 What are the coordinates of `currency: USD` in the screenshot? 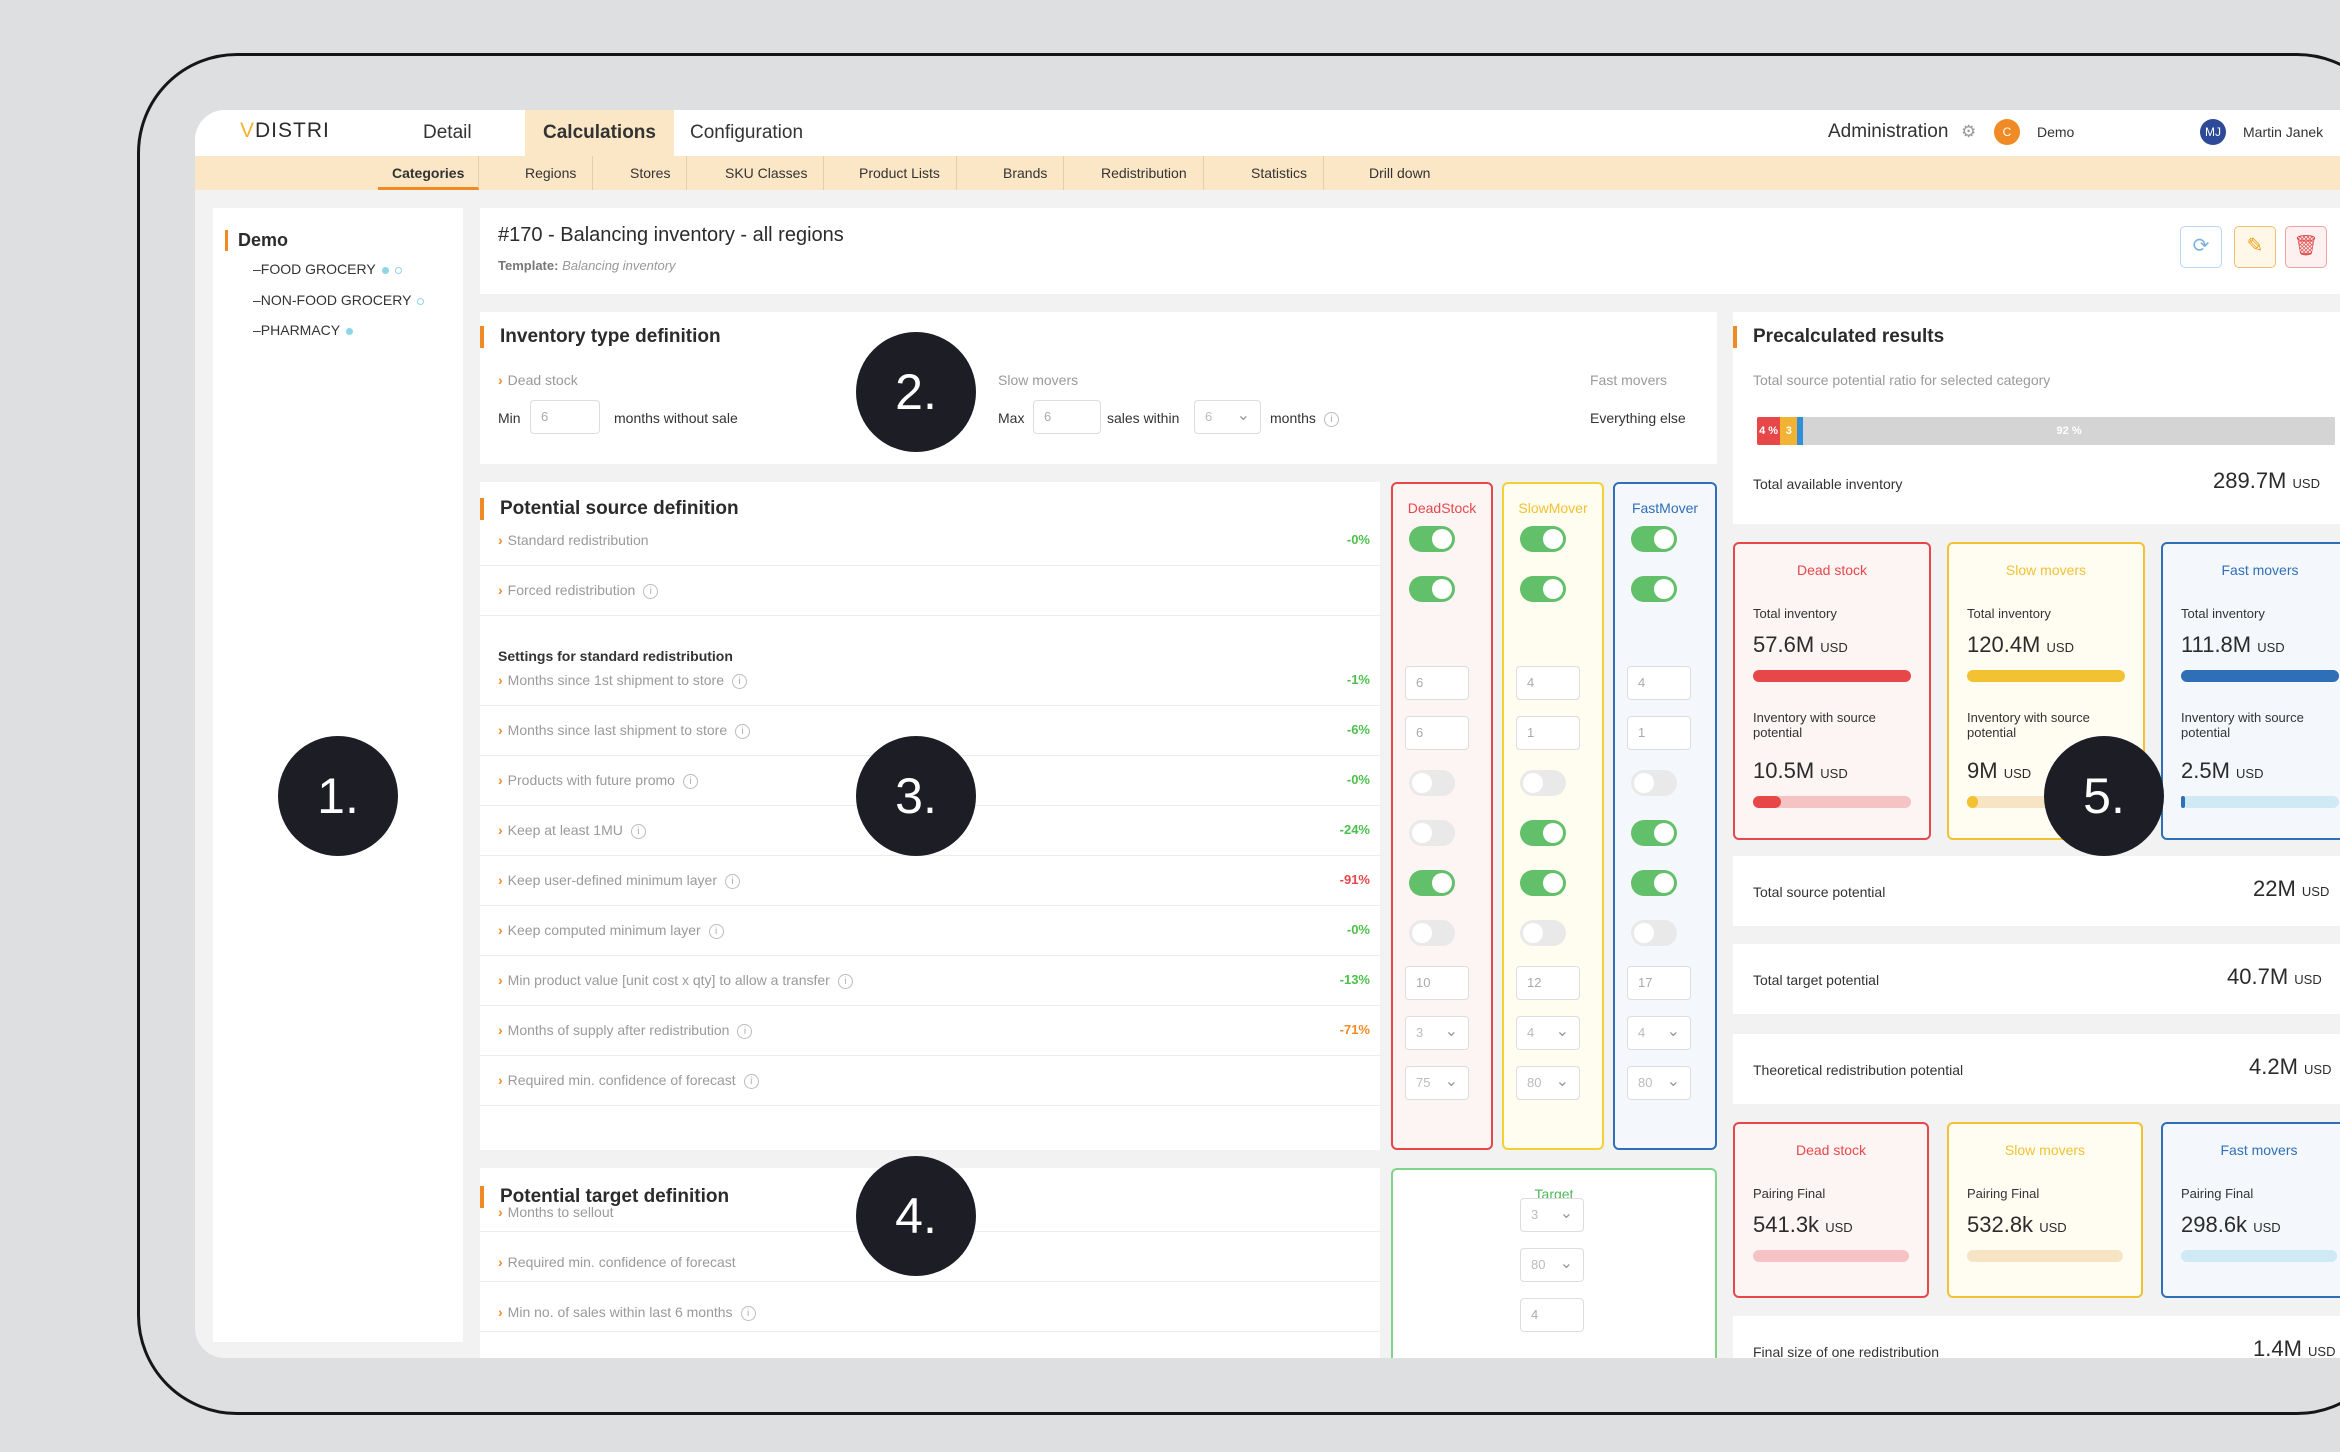 It's located at (2053, 1227).